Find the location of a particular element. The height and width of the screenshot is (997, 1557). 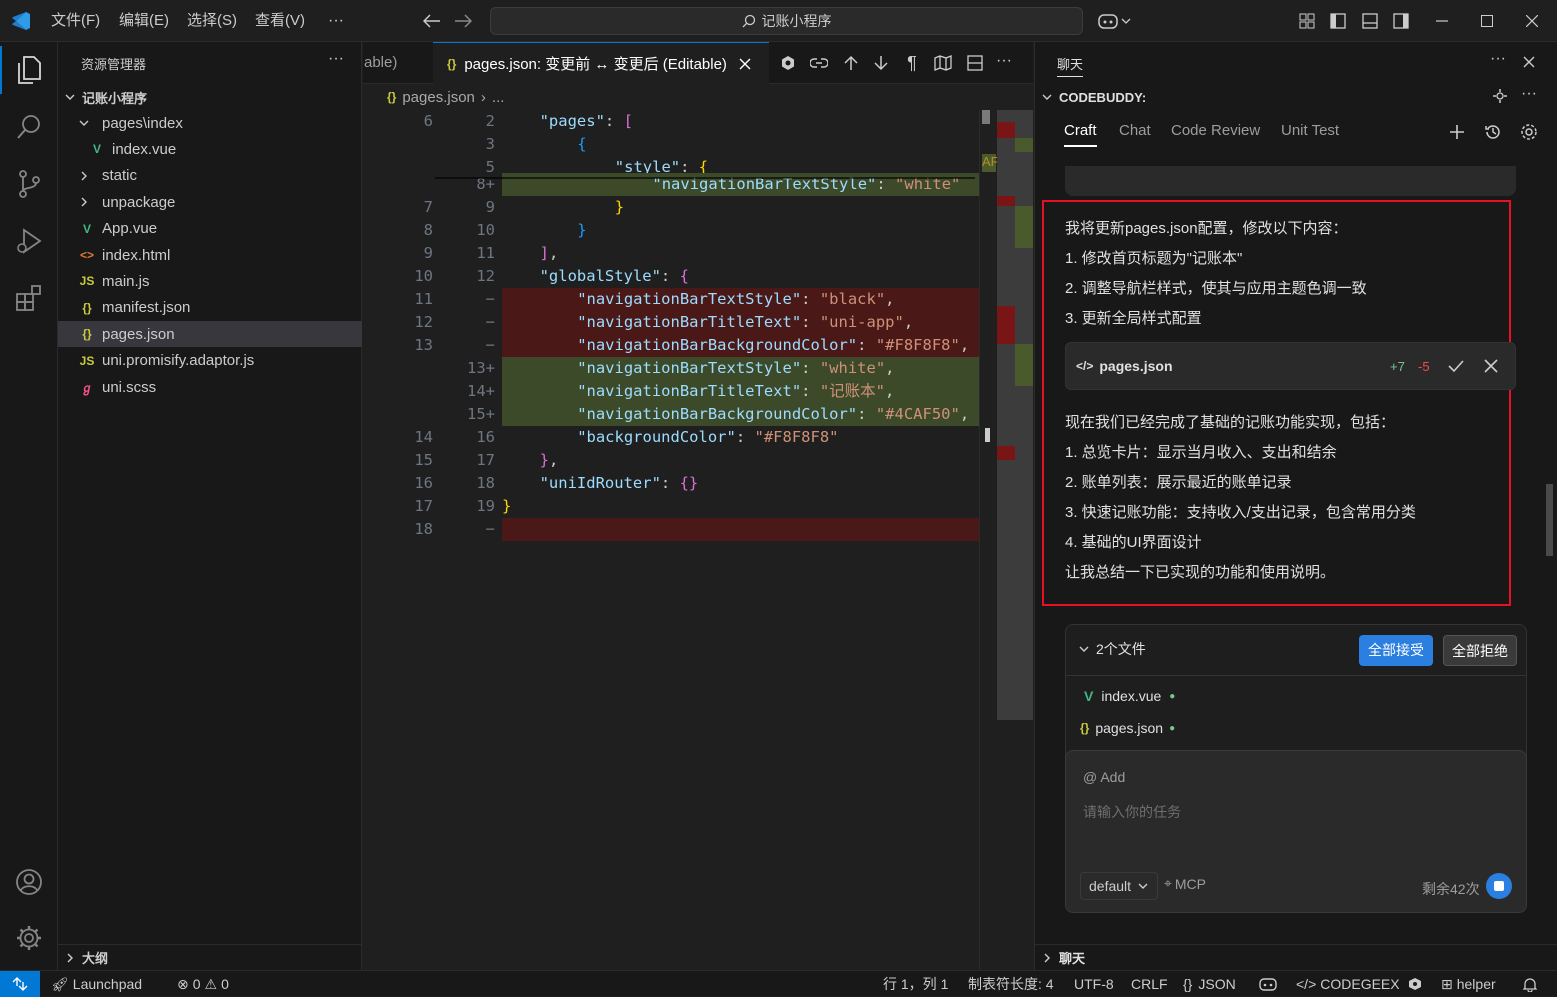

mode-select: default is located at coordinates (1119, 886).